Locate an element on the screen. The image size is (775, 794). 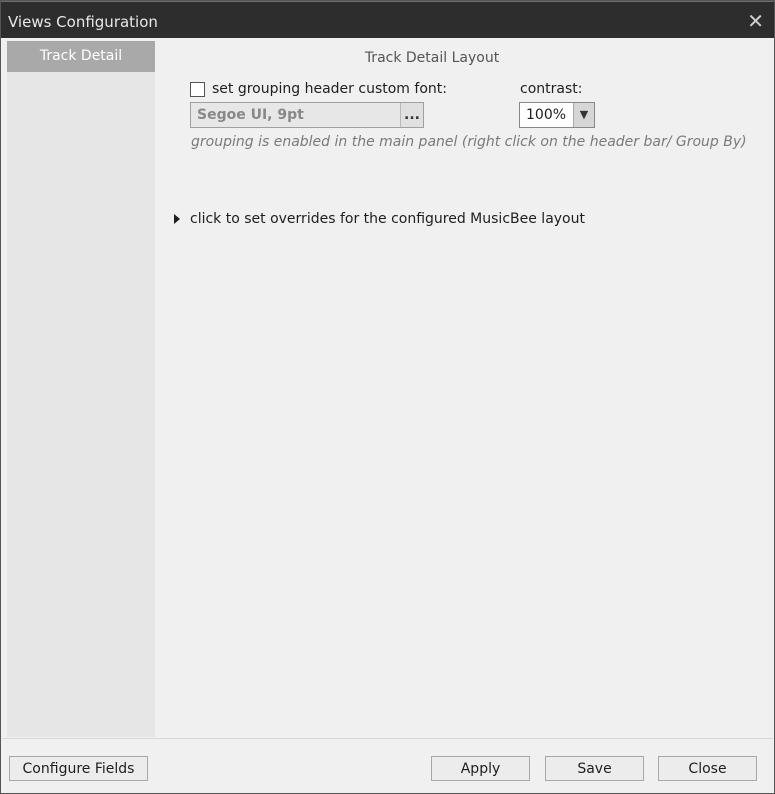
configure-fields-button: Configure Fields is located at coordinates (78, 768).